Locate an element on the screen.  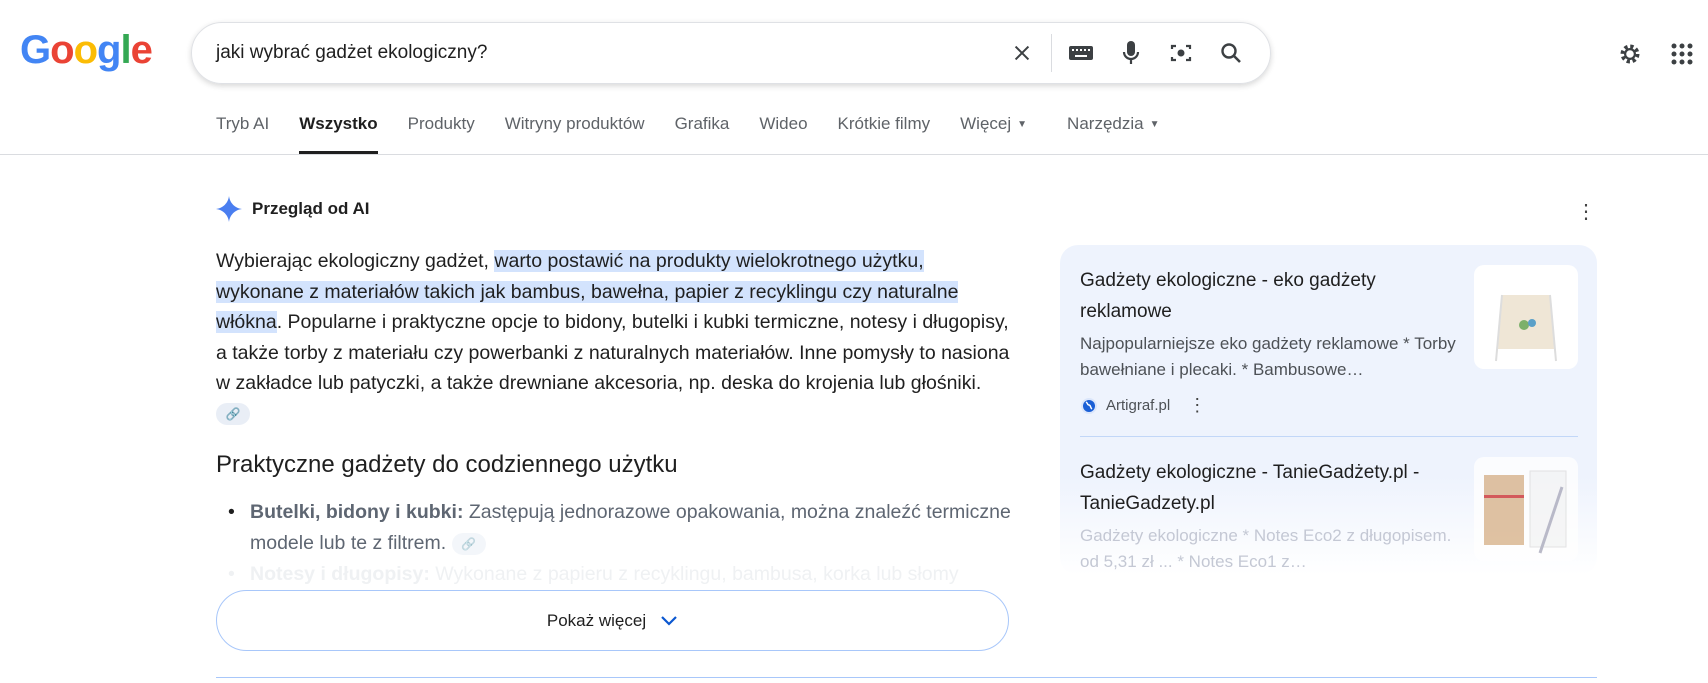
tab-label: Więcej is located at coordinates (986, 123).